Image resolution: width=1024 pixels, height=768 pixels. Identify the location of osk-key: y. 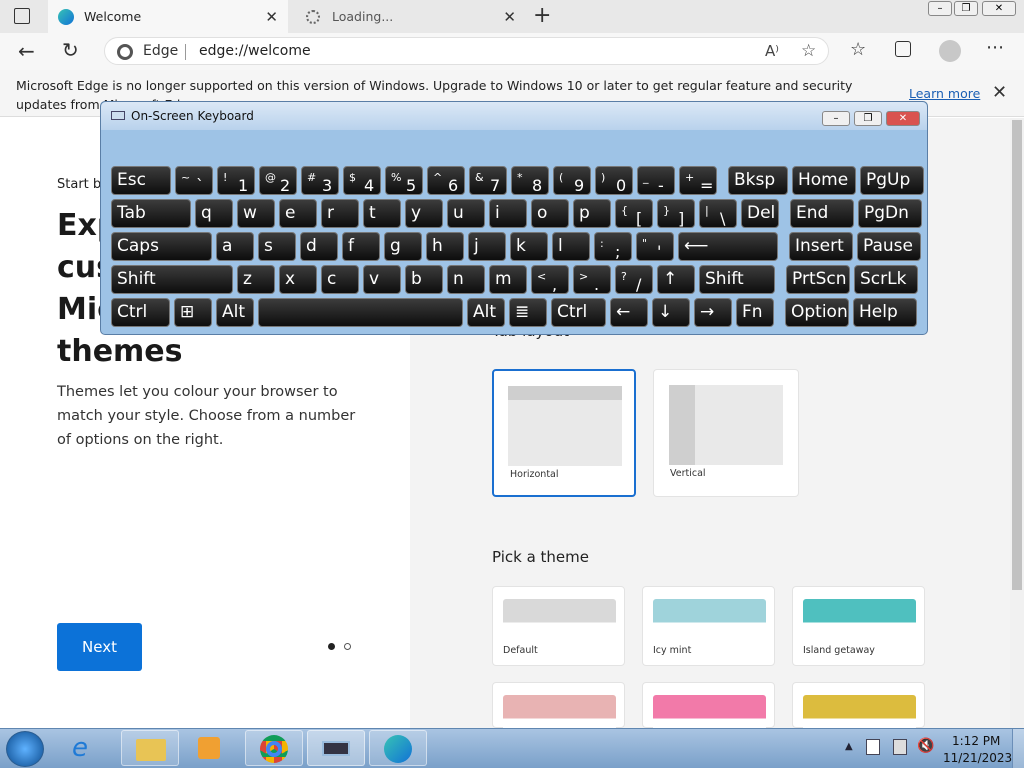
(424, 213).